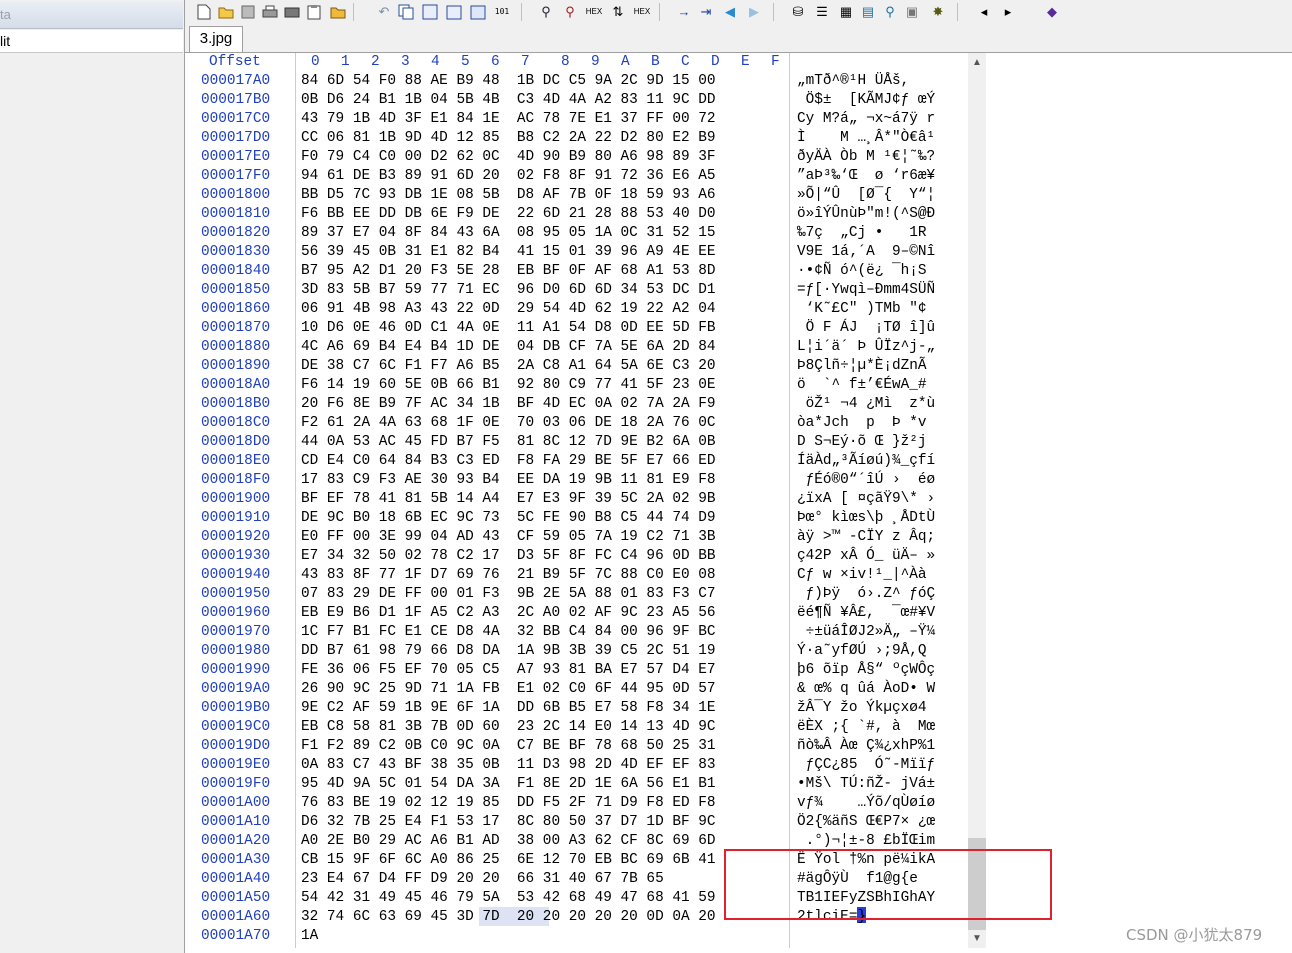  I want to click on new-file-icon, so click(204, 12).